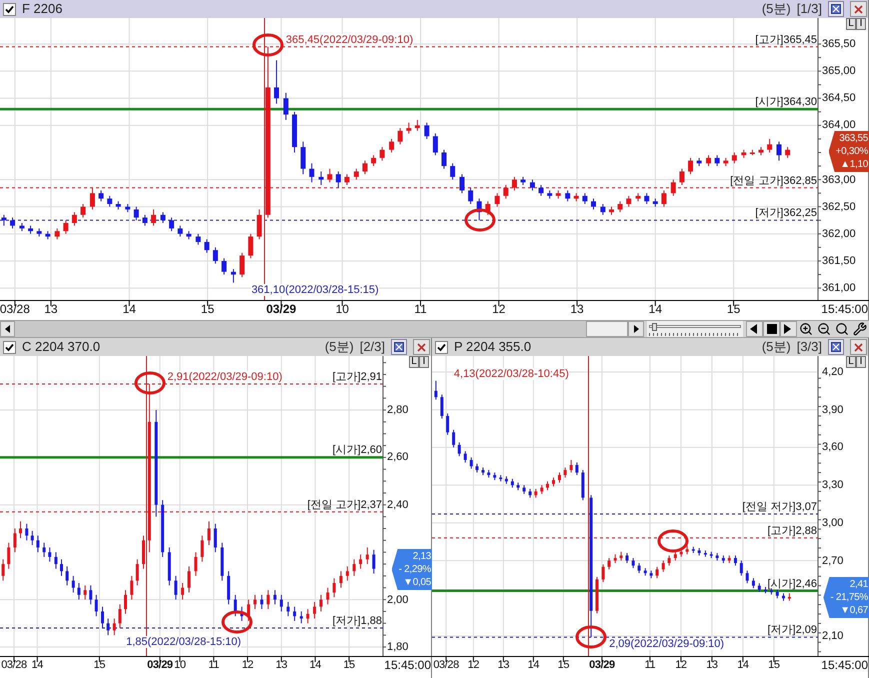 The height and width of the screenshot is (678, 869). I want to click on y-tick-label: 364,00, so click(839, 125).